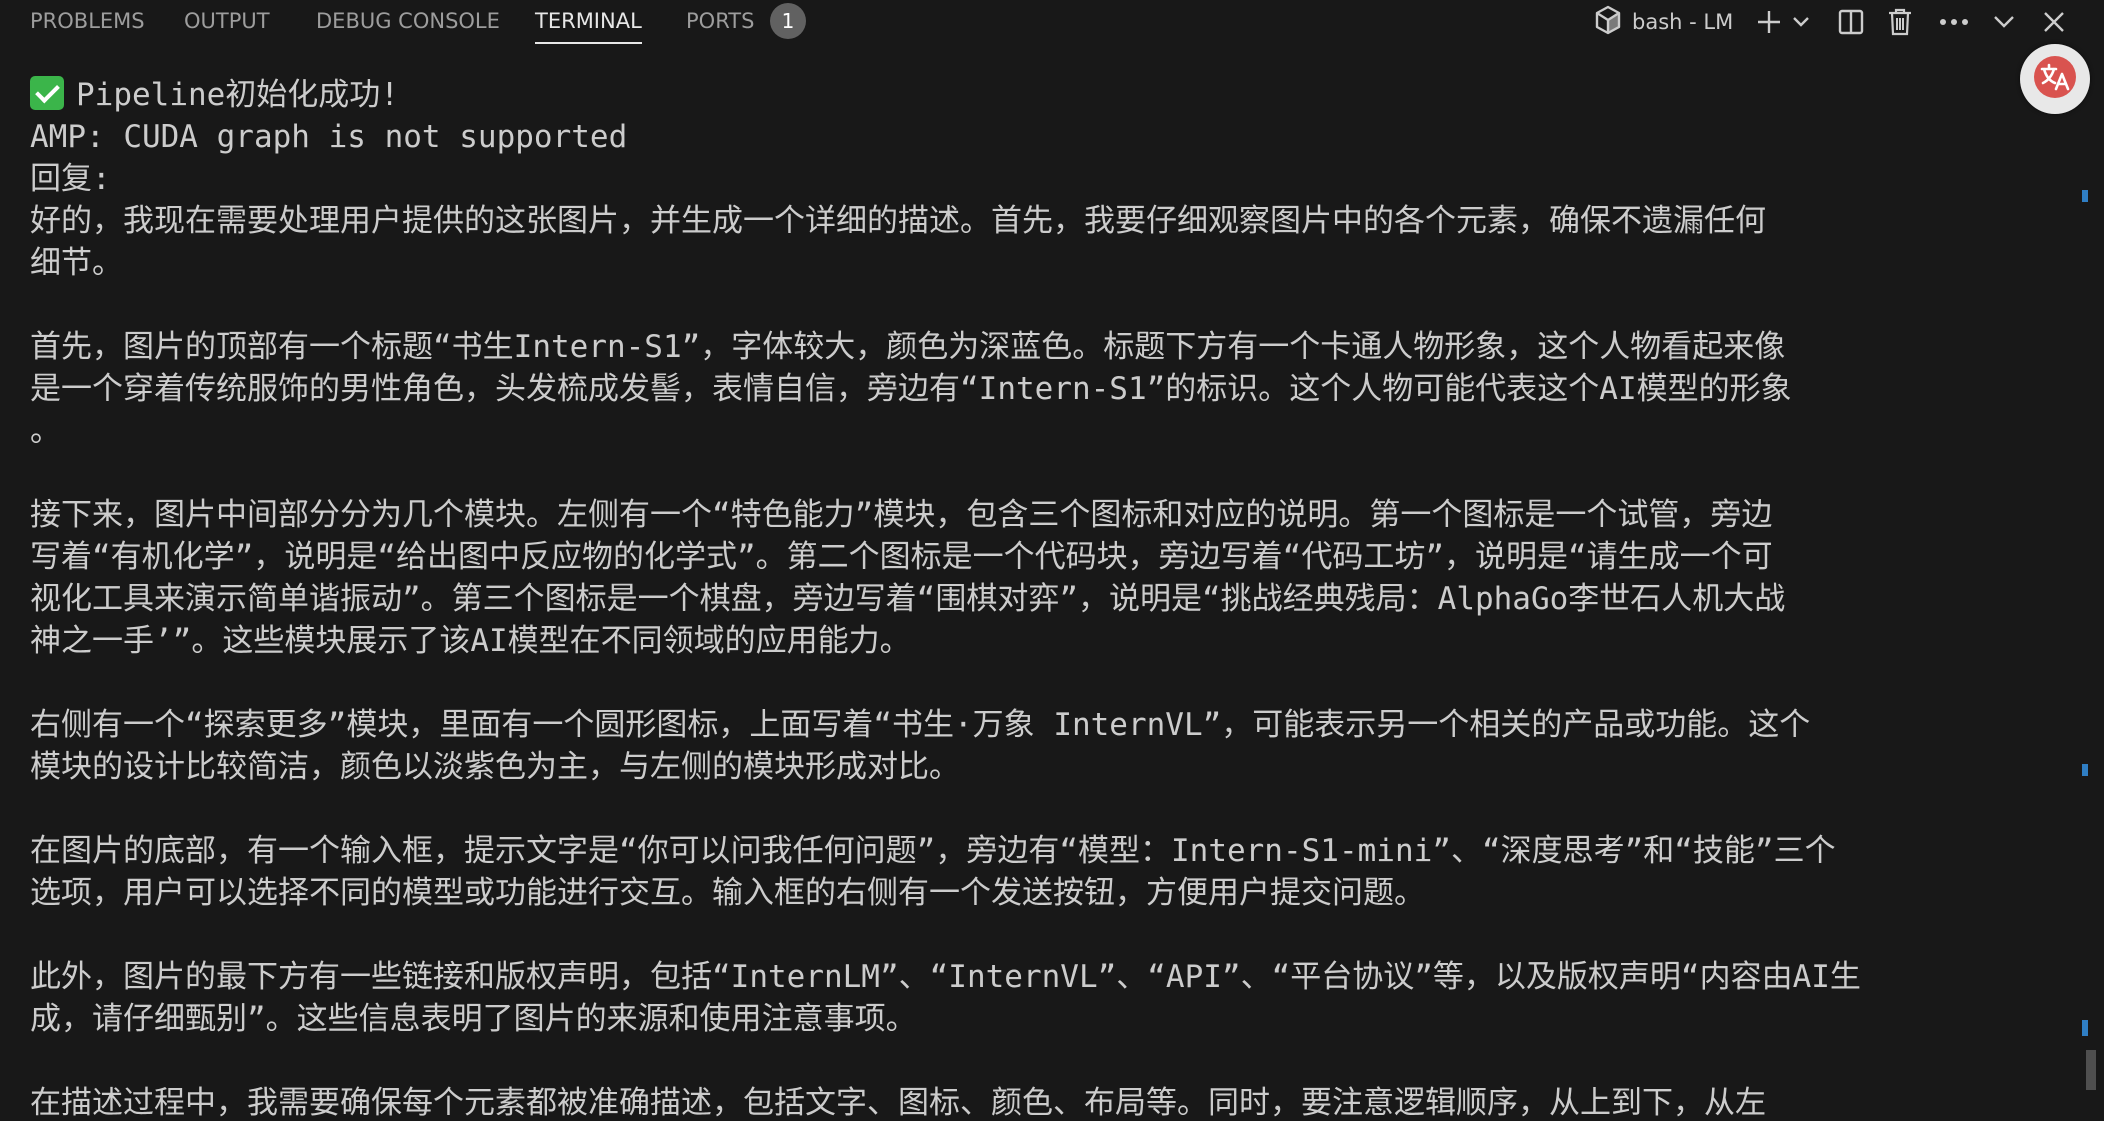  Describe the element at coordinates (45, 431) in the screenshot. I see `terminal-line: 。` at that location.